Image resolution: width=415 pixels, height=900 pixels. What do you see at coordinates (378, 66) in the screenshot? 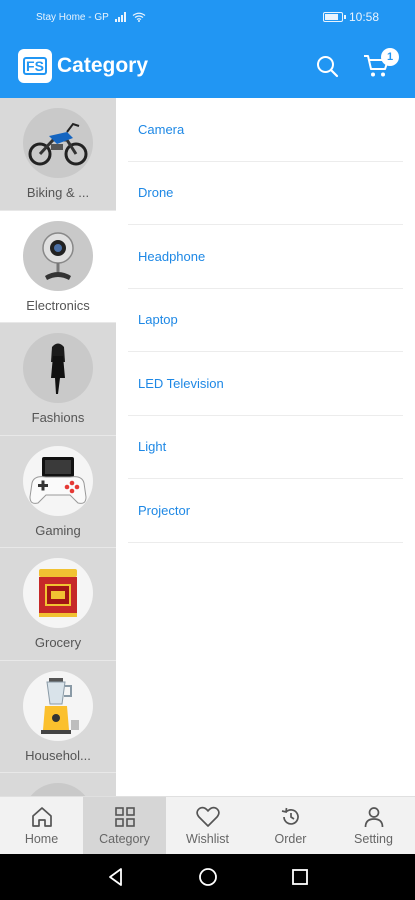
I see `cart-button: 1` at bounding box center [378, 66].